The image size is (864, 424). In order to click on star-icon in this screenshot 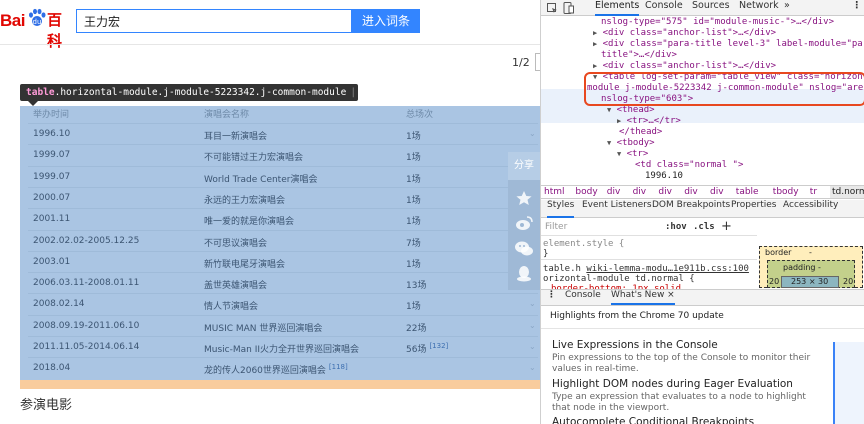, I will do `click(524, 198)`.